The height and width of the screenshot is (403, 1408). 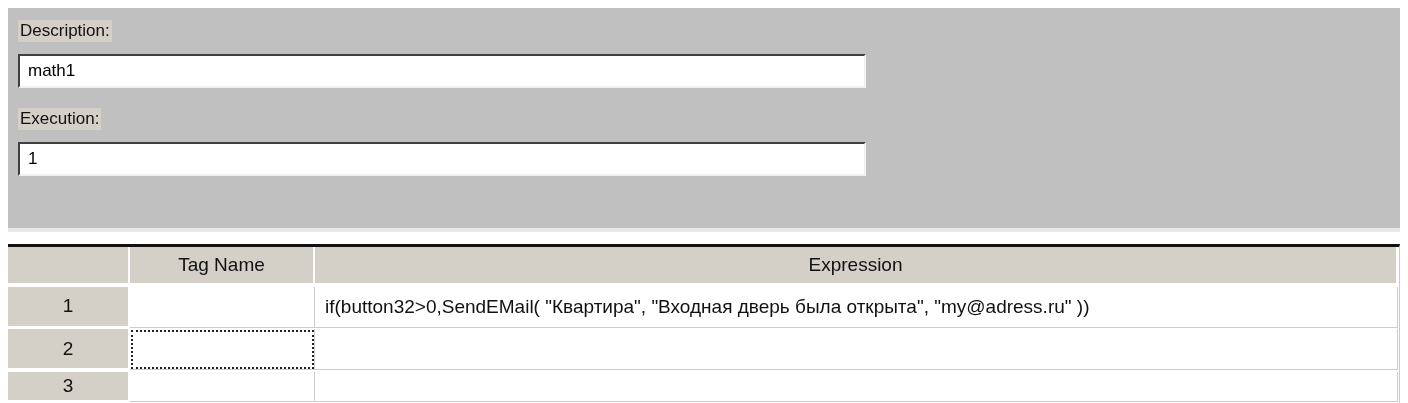 What do you see at coordinates (60, 119) in the screenshot?
I see `field-label: Execution:` at bounding box center [60, 119].